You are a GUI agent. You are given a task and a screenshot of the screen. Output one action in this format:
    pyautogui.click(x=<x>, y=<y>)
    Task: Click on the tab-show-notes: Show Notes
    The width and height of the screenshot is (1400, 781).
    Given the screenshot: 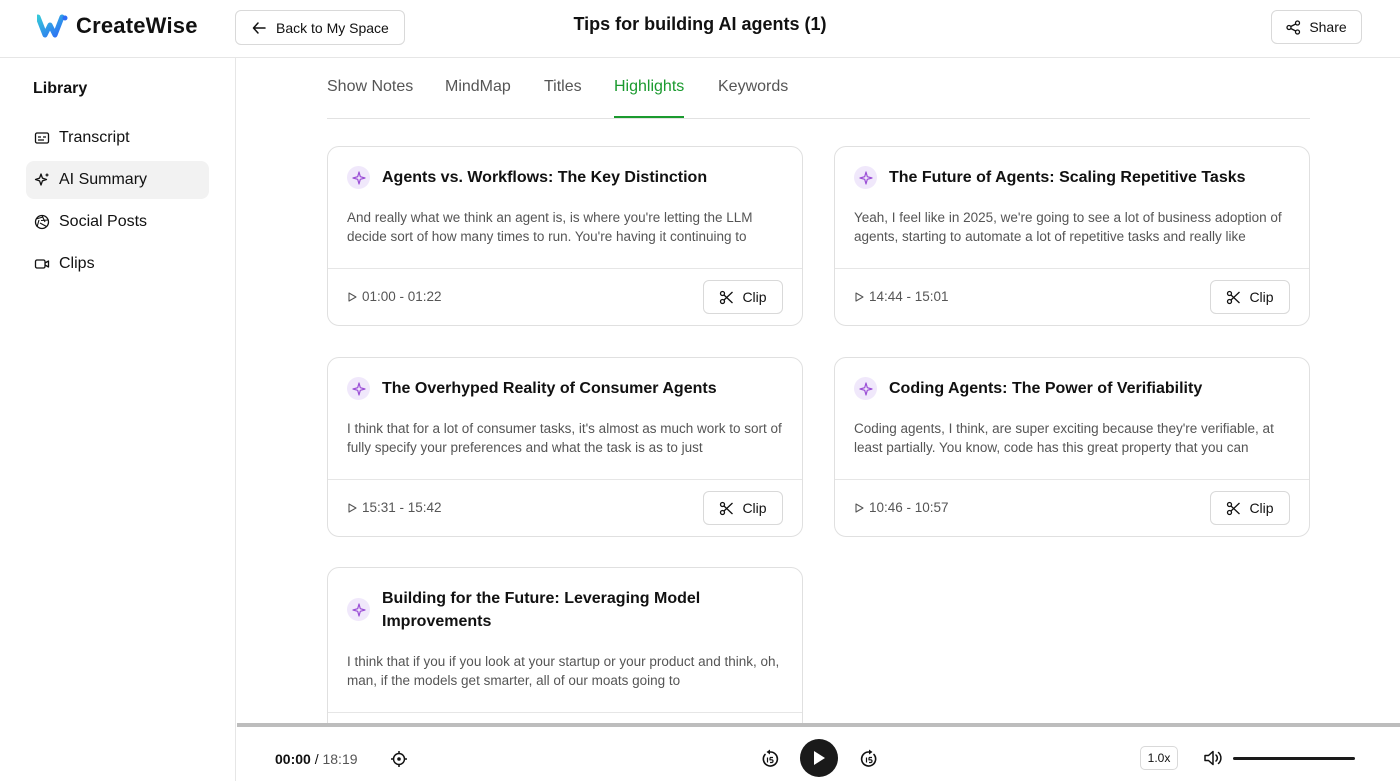 What is the action you would take?
    pyautogui.click(x=370, y=97)
    